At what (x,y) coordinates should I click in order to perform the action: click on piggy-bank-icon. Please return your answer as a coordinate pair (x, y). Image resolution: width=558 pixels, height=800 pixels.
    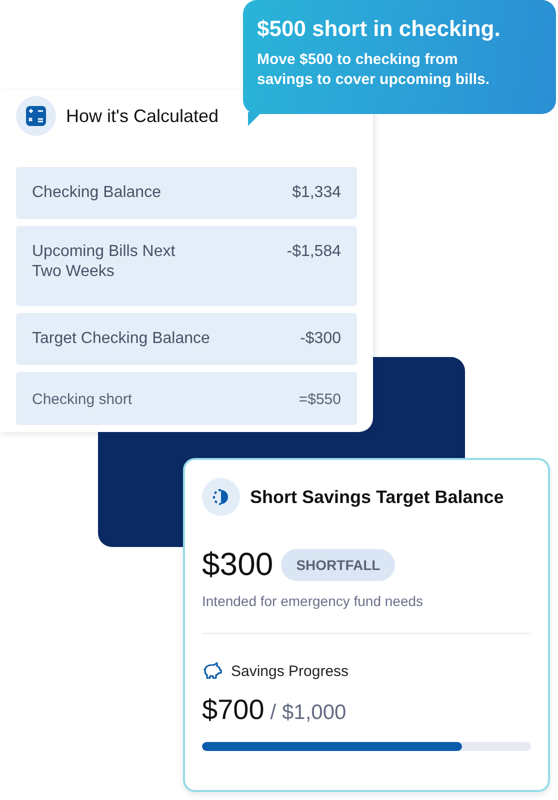
    Looking at the image, I should click on (212, 671).